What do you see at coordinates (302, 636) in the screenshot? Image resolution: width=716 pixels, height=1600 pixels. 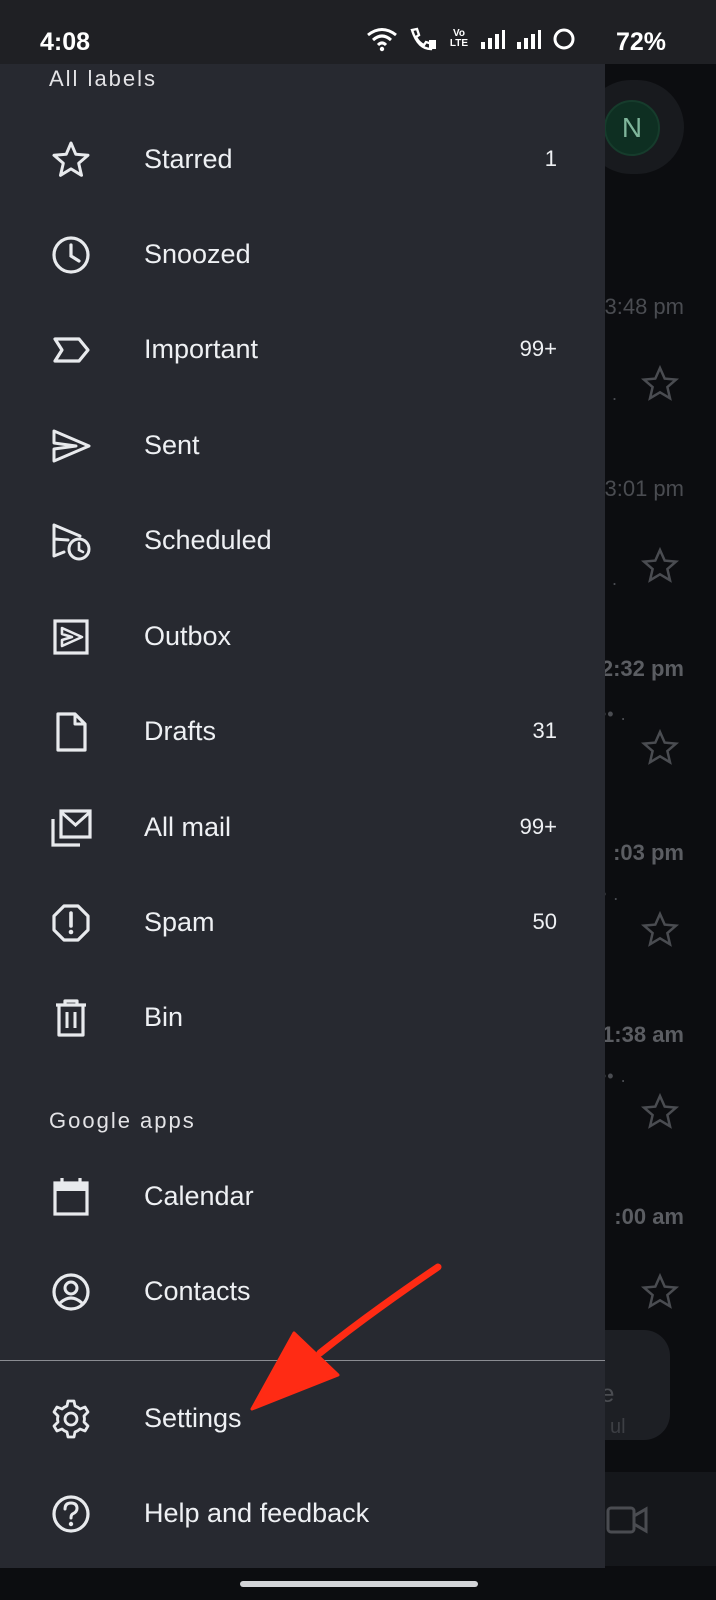 I see `drawer-item-outbox: Outbox` at bounding box center [302, 636].